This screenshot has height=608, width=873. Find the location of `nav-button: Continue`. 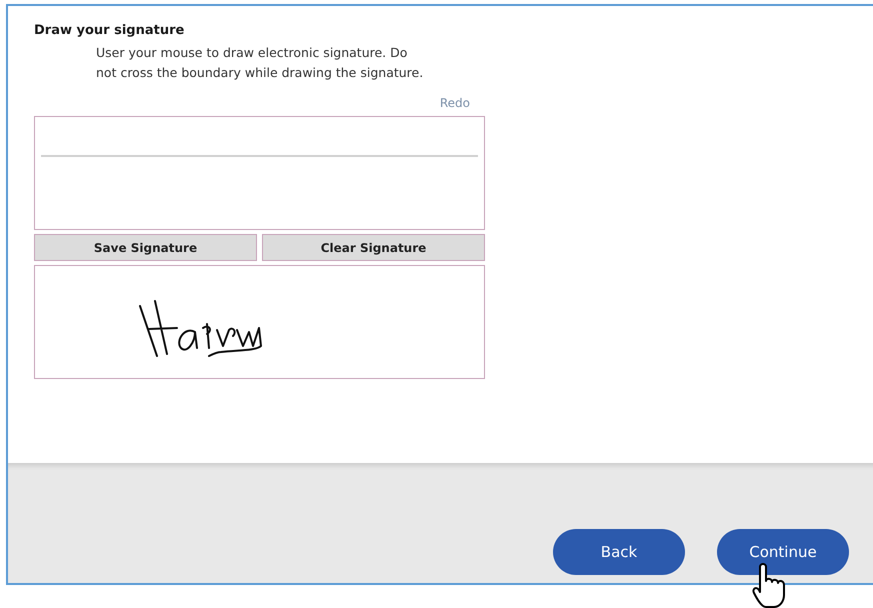

nav-button: Continue is located at coordinates (783, 552).